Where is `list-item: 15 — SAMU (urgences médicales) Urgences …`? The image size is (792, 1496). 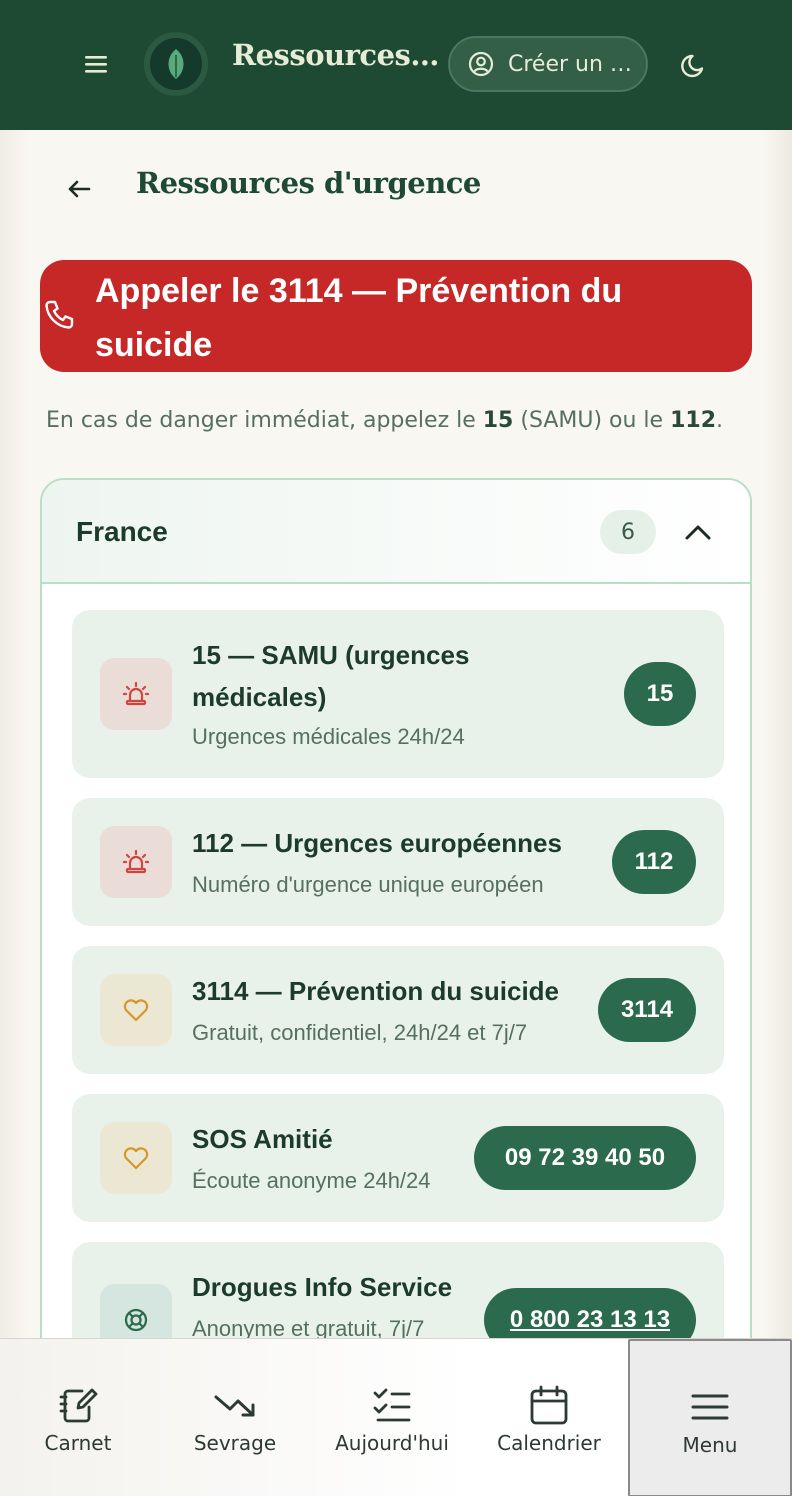
list-item: 15 — SAMU (urgences médicales) Urgences … is located at coordinates (398, 694).